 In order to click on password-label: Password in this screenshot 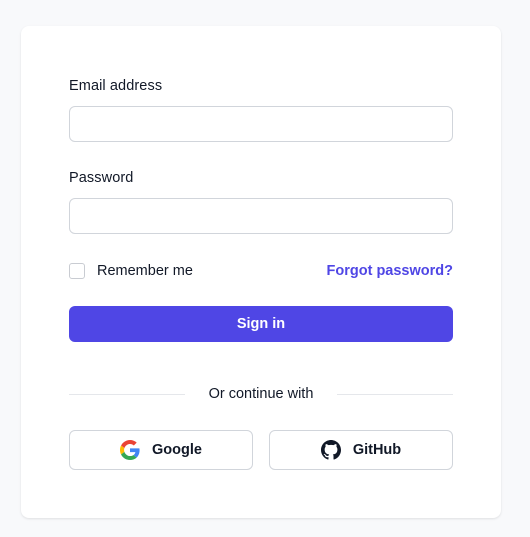, I will do `click(101, 178)`.